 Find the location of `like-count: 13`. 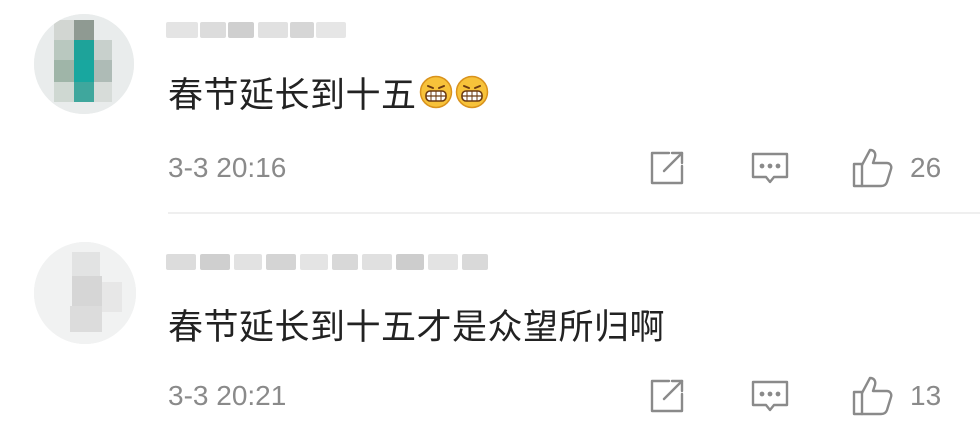

like-count: 13 is located at coordinates (926, 395).